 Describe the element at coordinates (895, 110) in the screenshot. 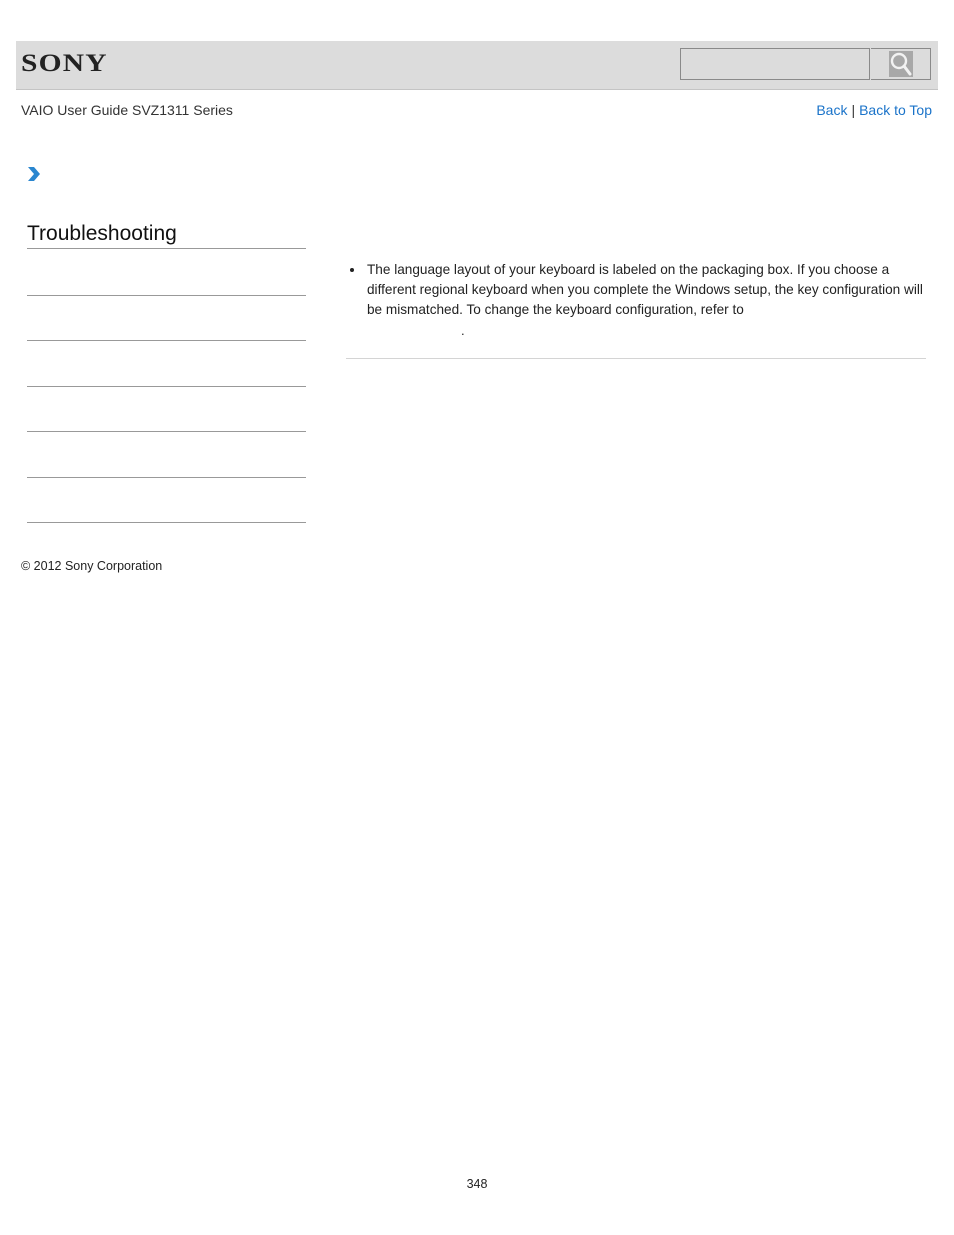

I see `back-to-top-link: Back to Top` at that location.